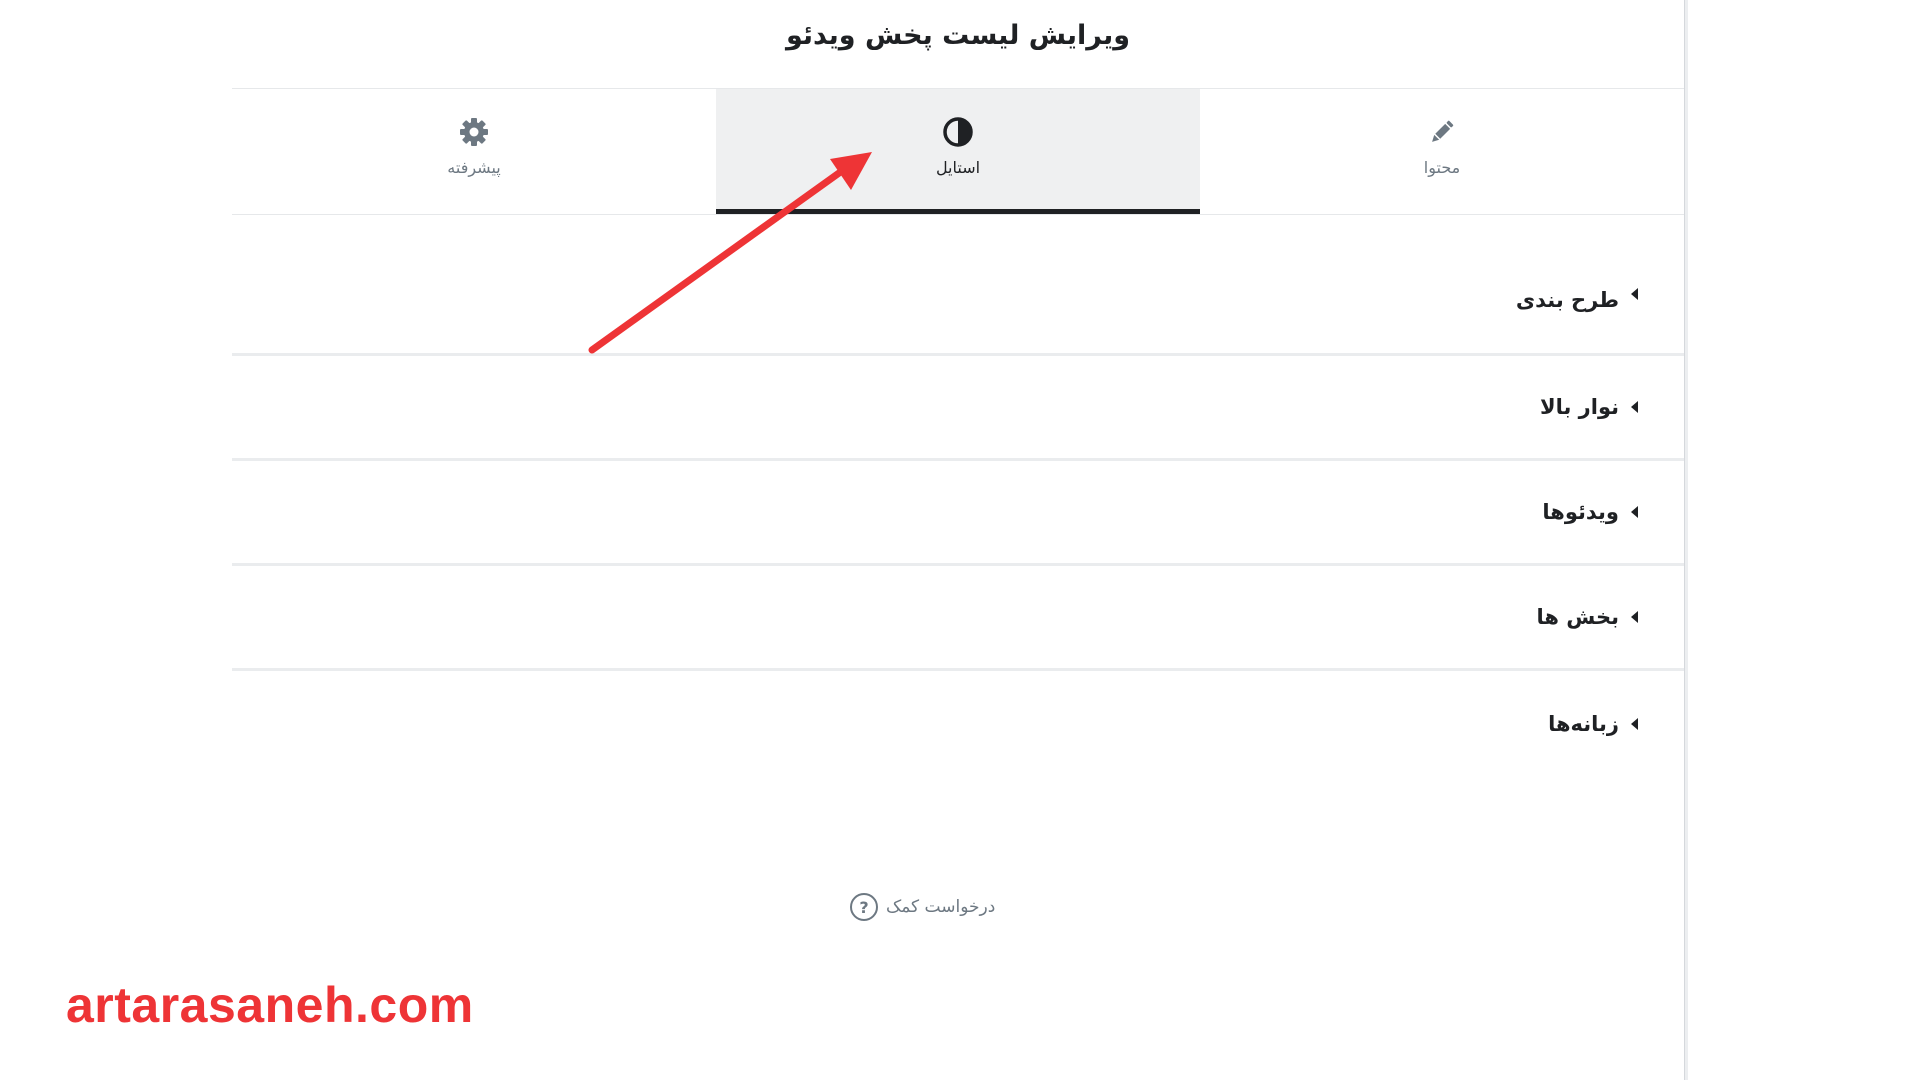  I want to click on panel-title: ویرایش لیست پخش ویدئو, so click(958, 35).